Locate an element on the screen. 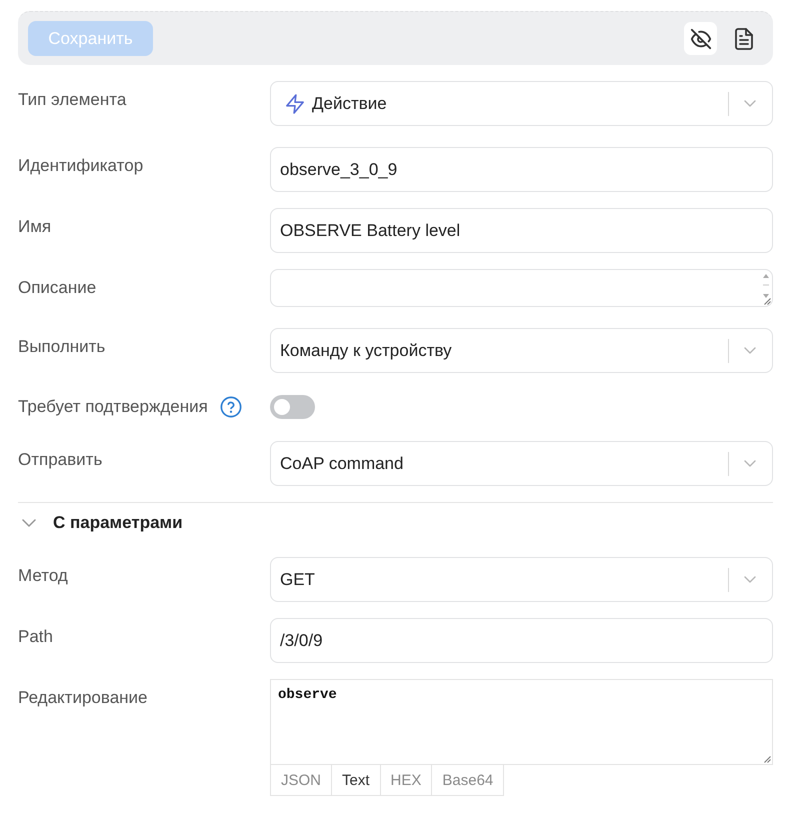  field-label: Имя is located at coordinates (35, 227).